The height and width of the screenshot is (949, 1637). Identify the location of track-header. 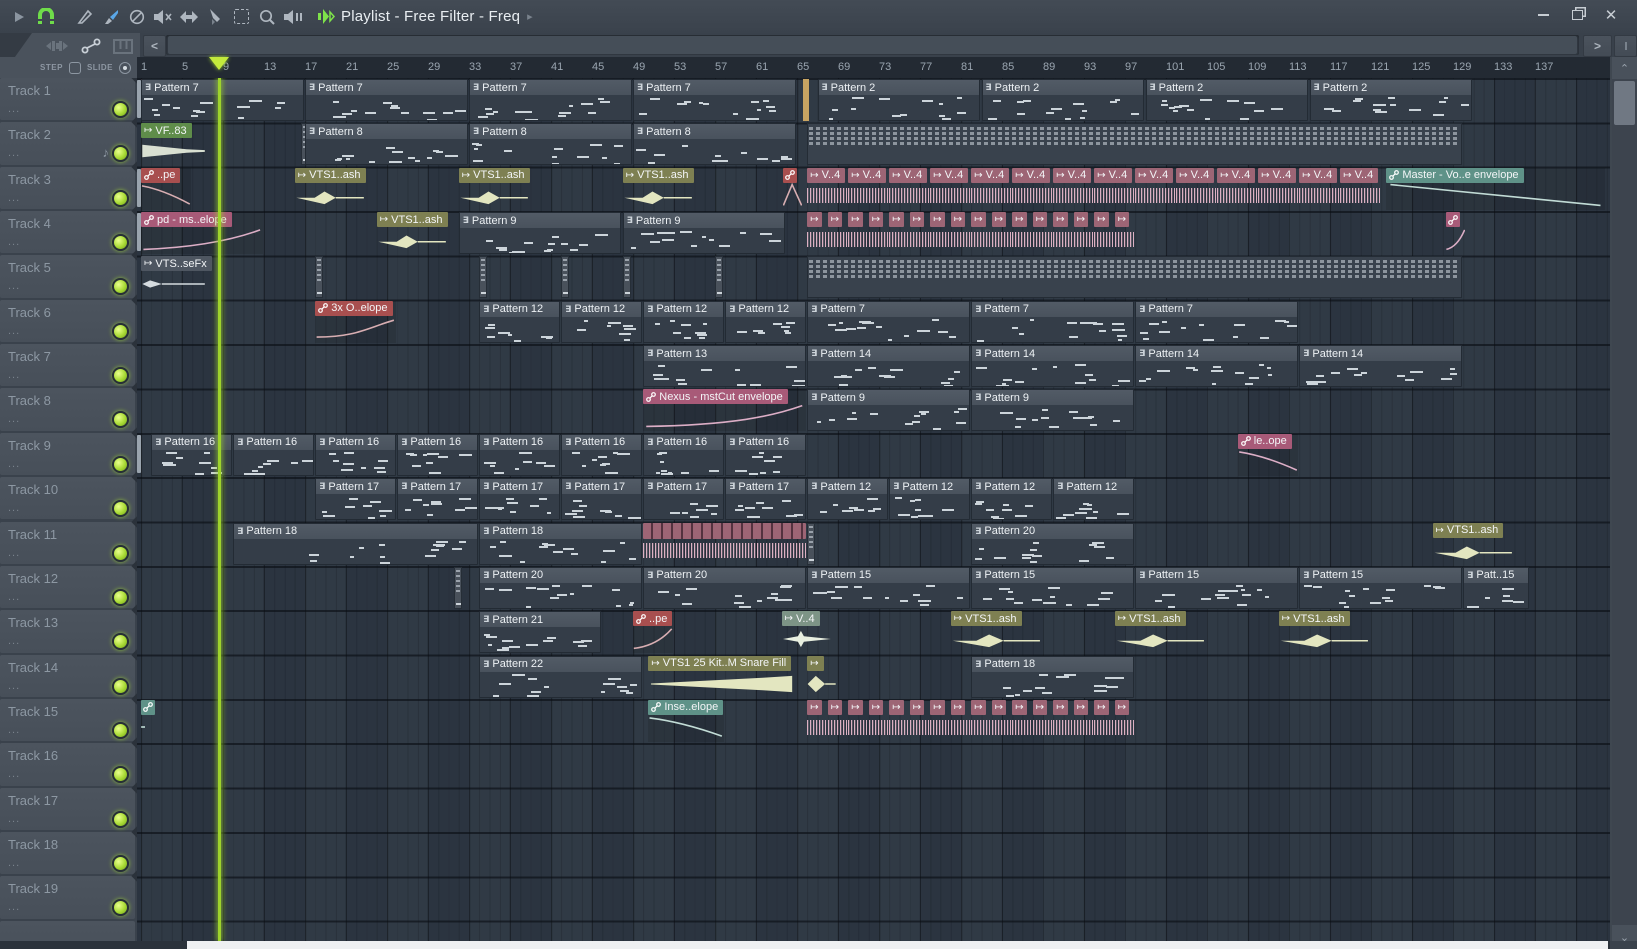
(67, 930).